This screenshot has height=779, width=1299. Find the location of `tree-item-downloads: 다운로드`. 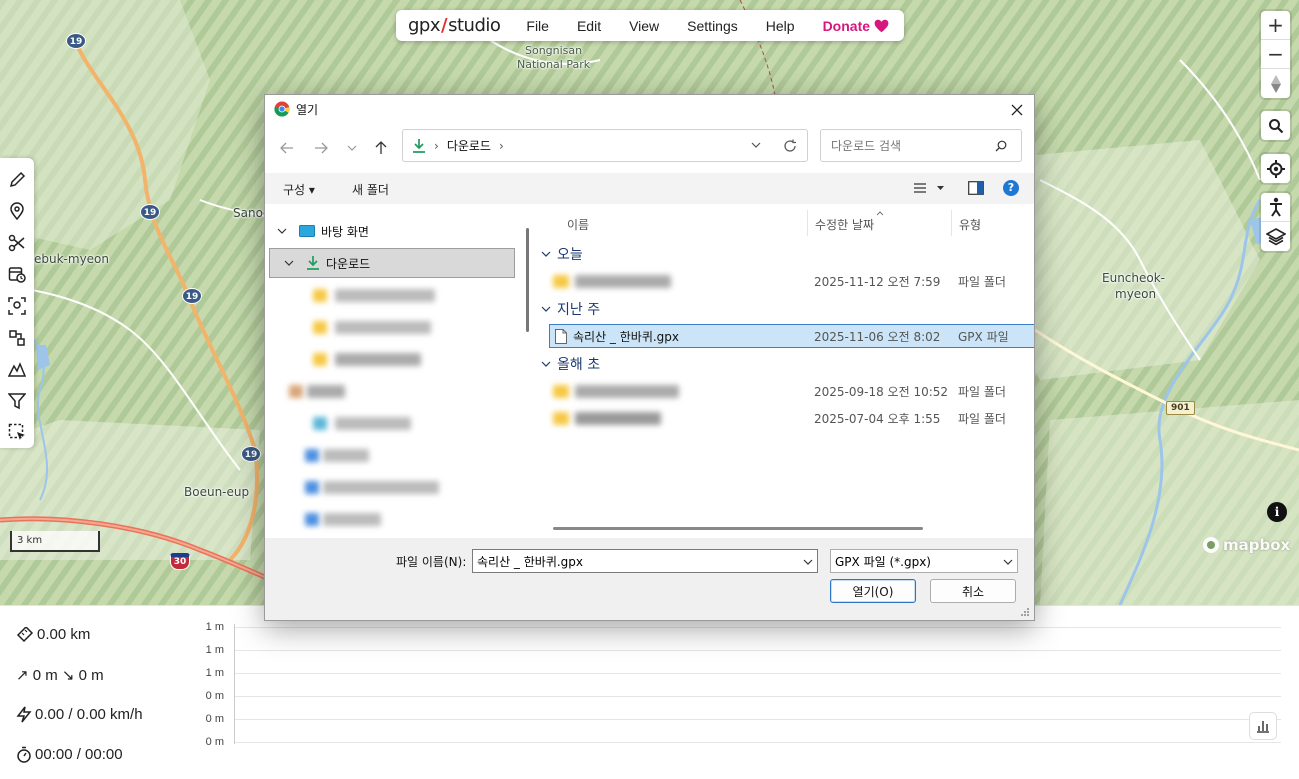

tree-item-downloads: 다운로드 is located at coordinates (392, 263).